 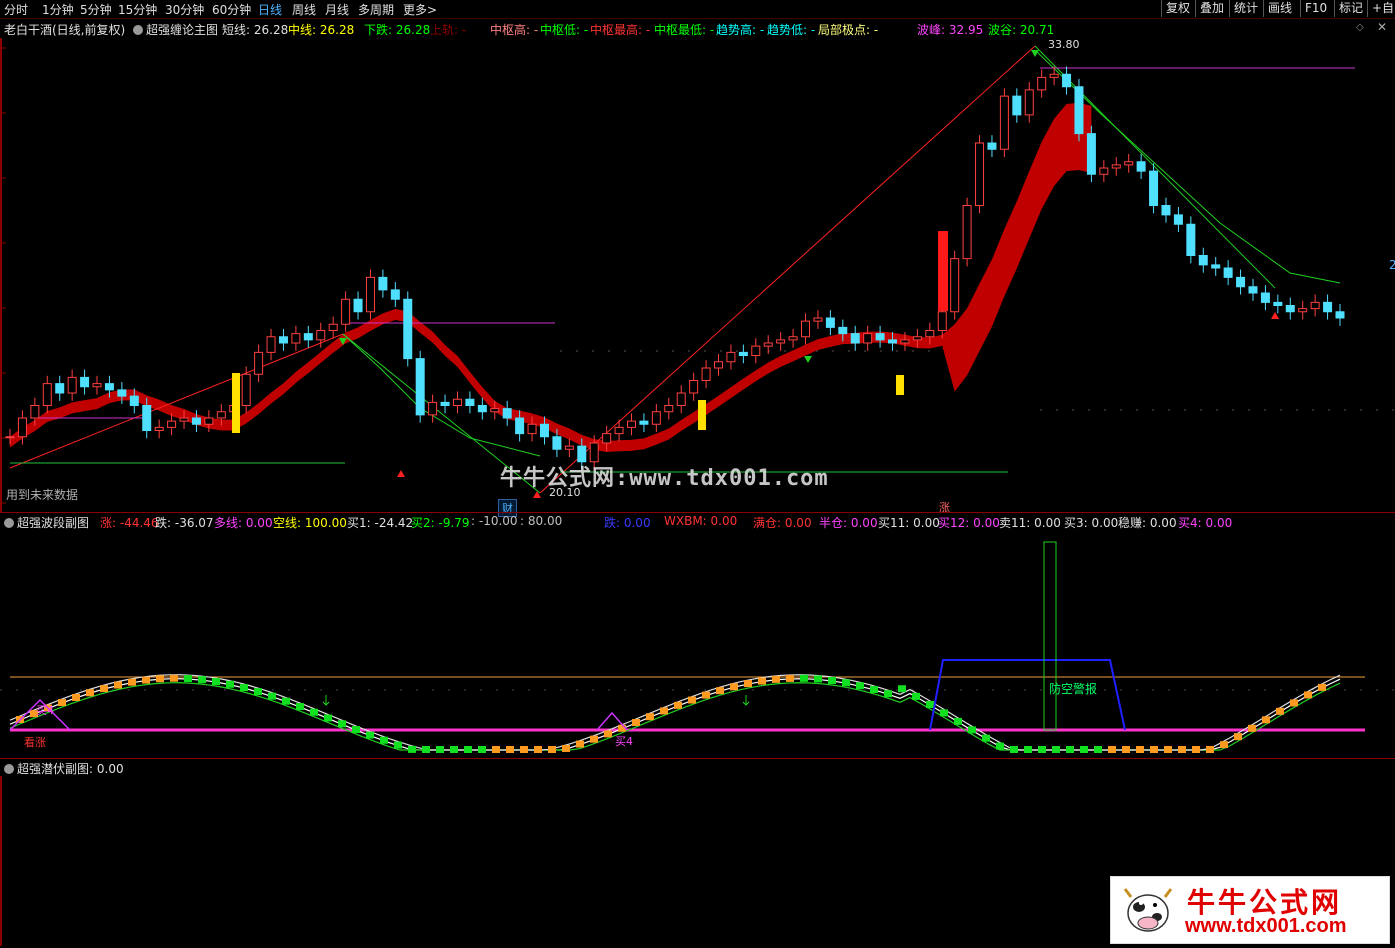 What do you see at coordinates (337, 9) in the screenshot?
I see `period-tab: 月线` at bounding box center [337, 9].